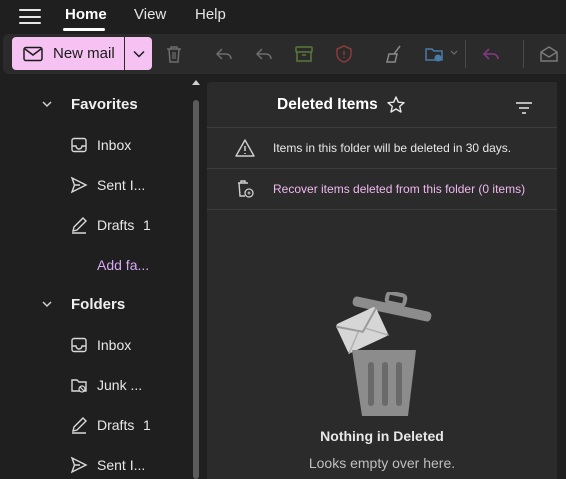 This screenshot has width=566, height=479. What do you see at coordinates (79, 386) in the screenshot?
I see `junk-icon` at bounding box center [79, 386].